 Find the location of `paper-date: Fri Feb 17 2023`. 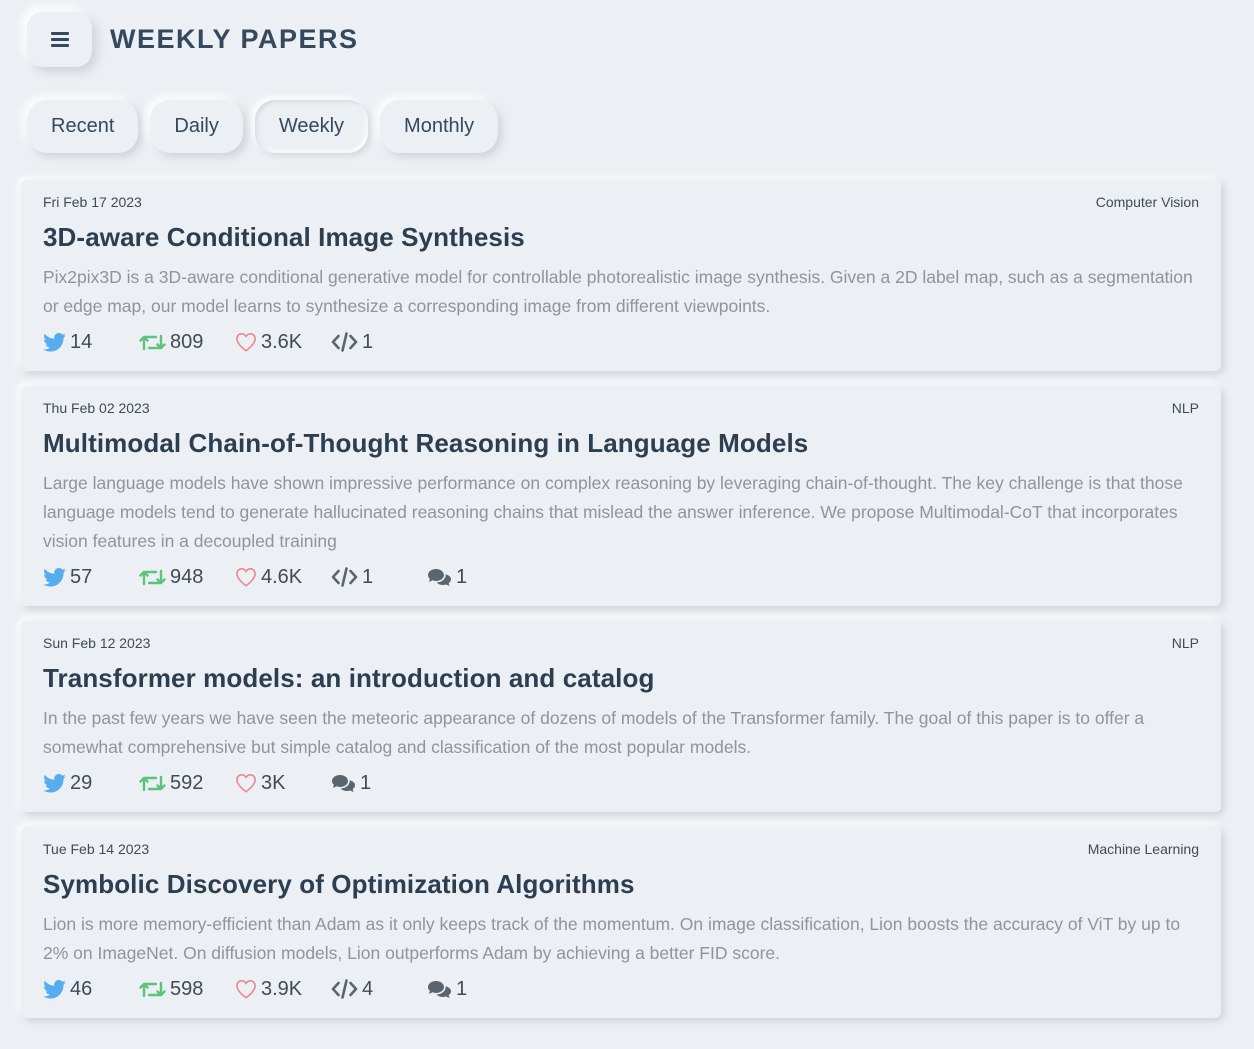

paper-date: Fri Feb 17 2023 is located at coordinates (92, 202).